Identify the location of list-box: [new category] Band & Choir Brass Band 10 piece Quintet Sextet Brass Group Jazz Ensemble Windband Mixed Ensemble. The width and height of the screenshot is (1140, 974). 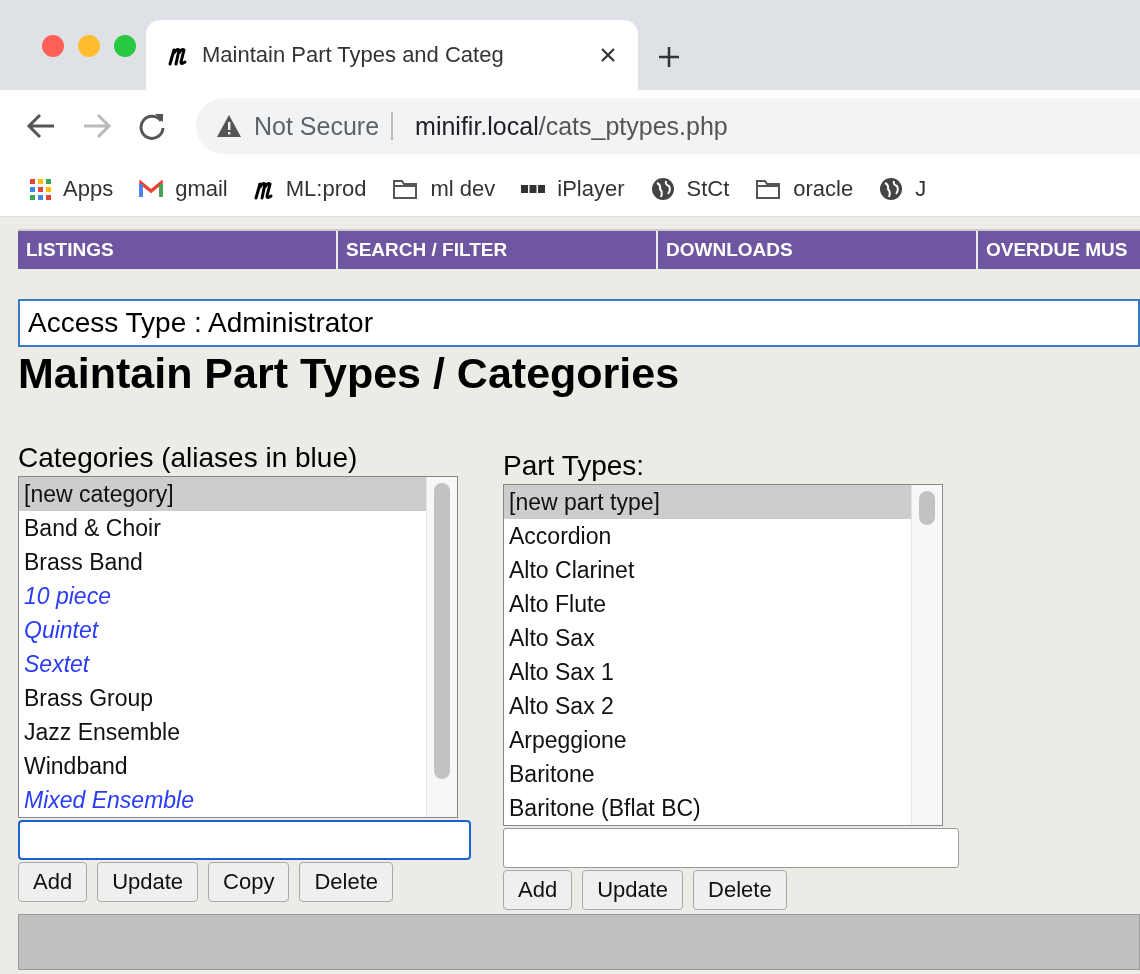
(238, 647).